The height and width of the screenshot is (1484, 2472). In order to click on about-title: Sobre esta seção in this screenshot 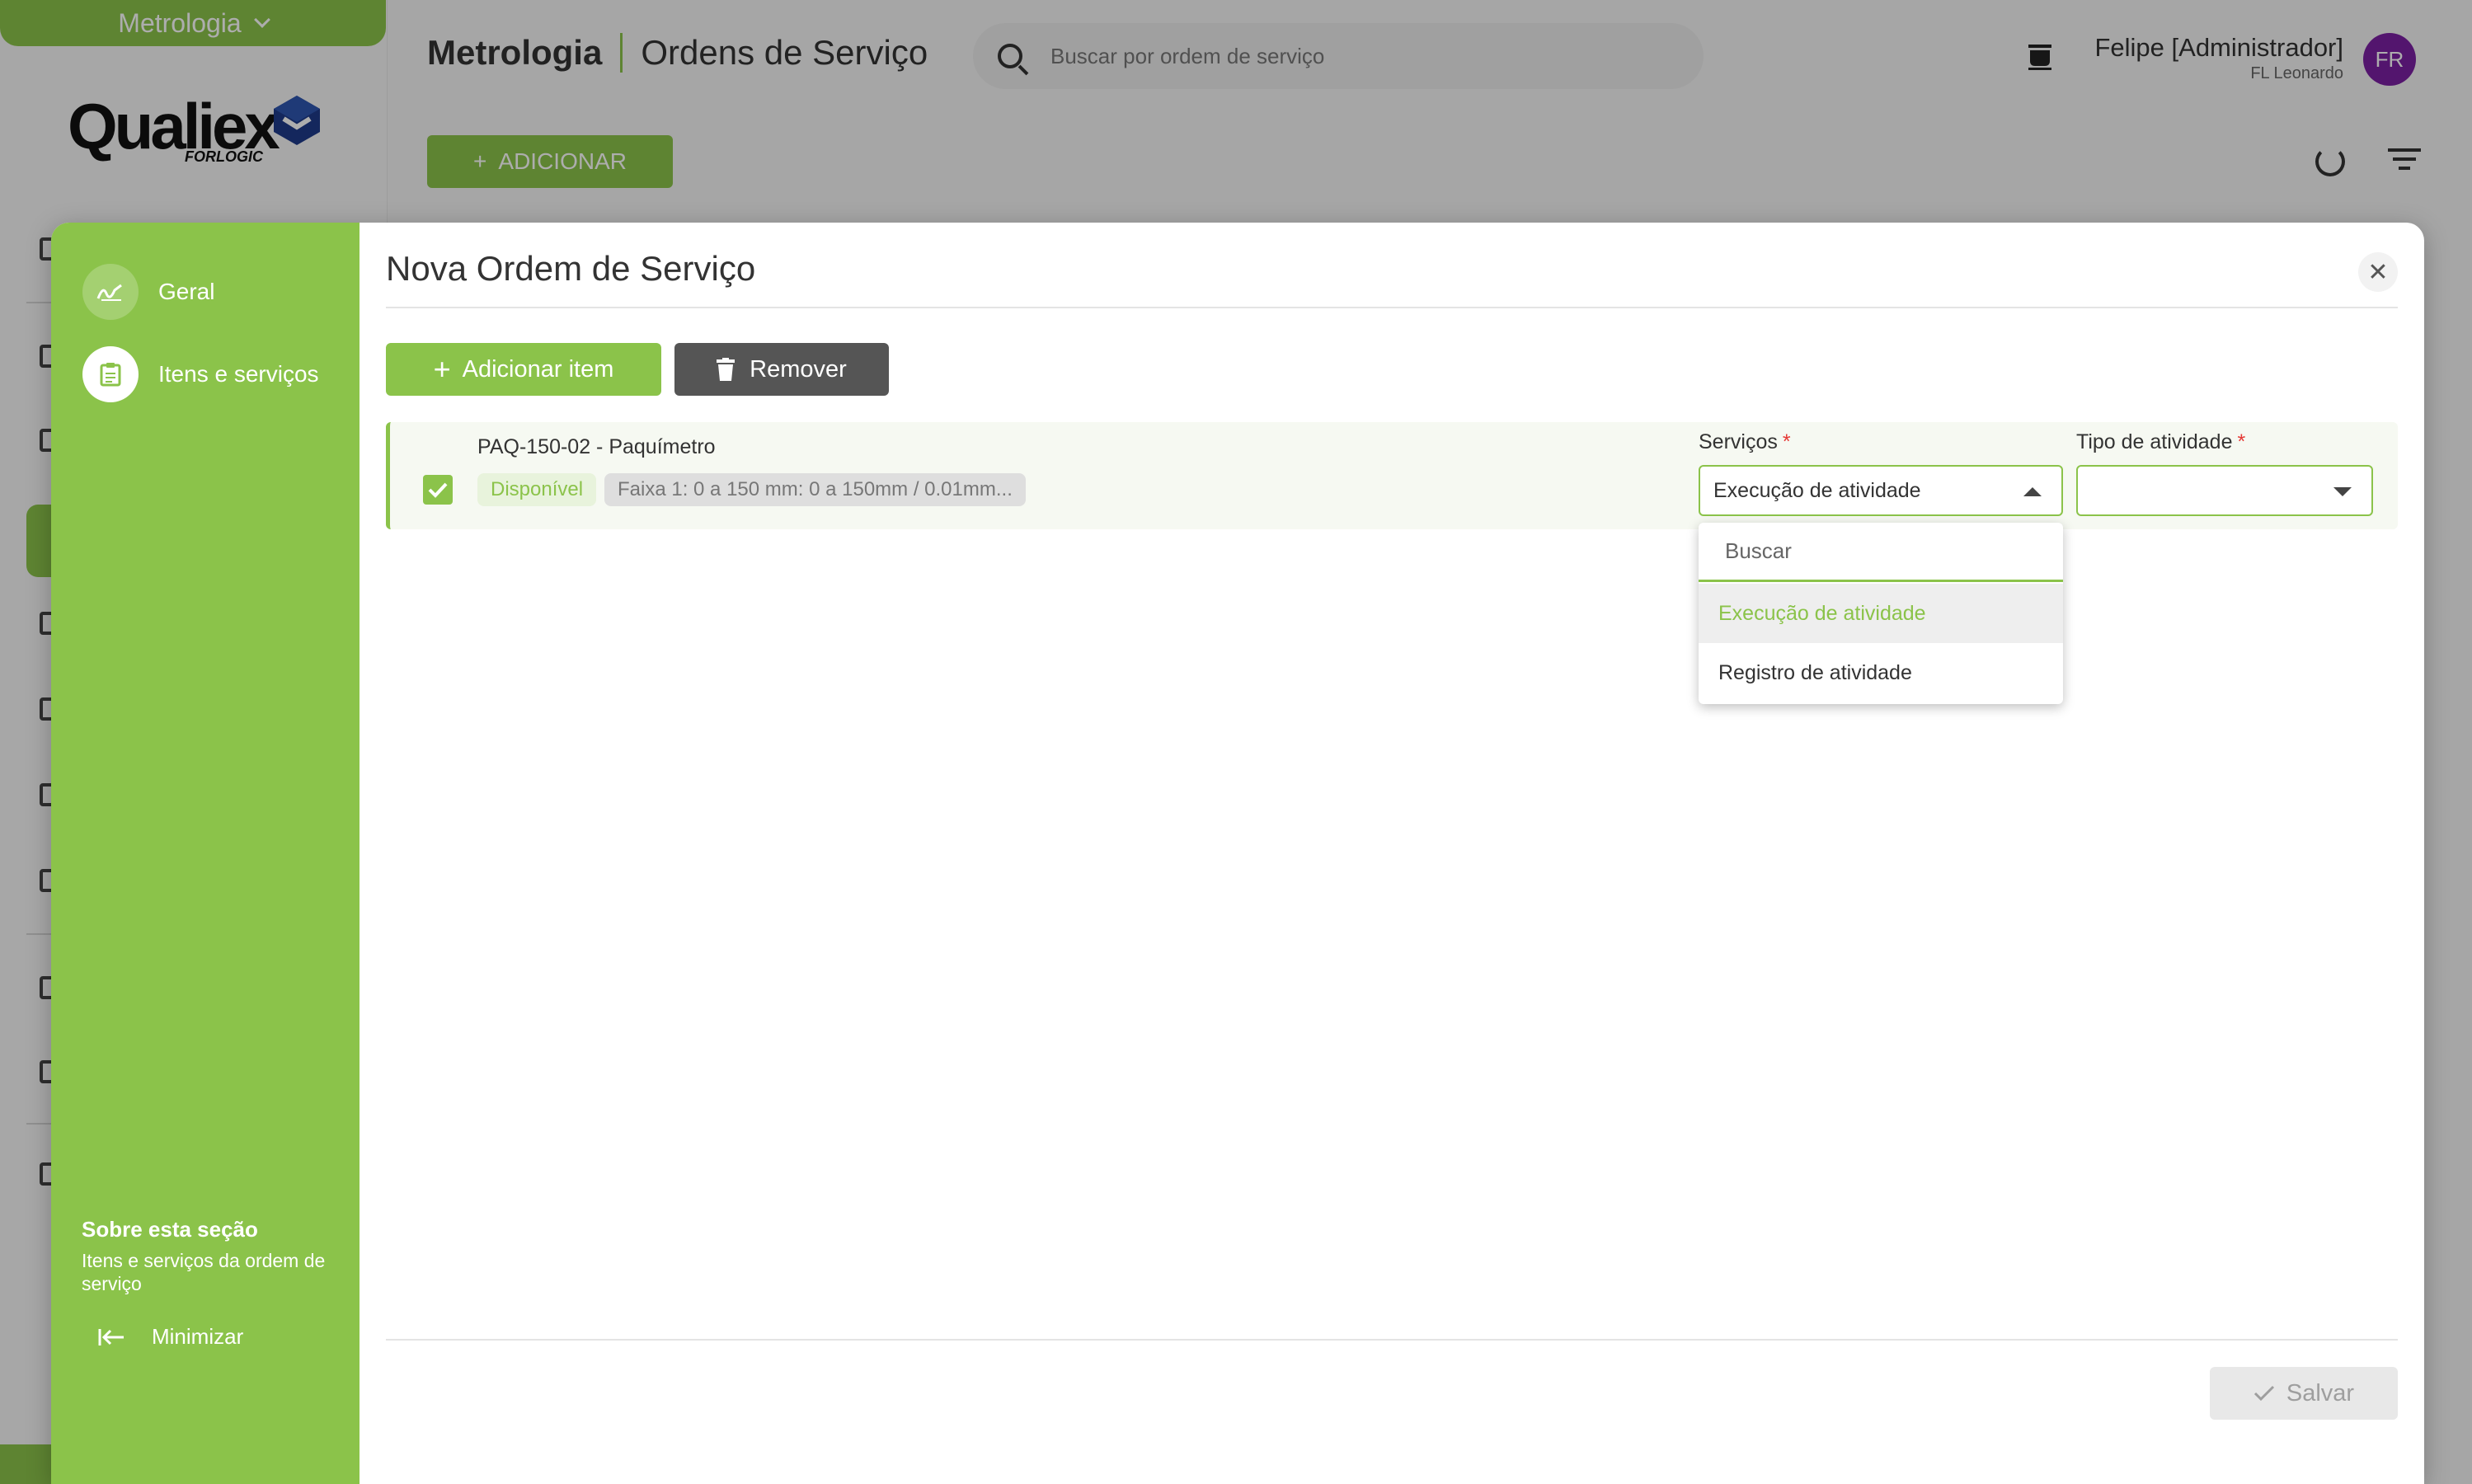, I will do `click(170, 1229)`.